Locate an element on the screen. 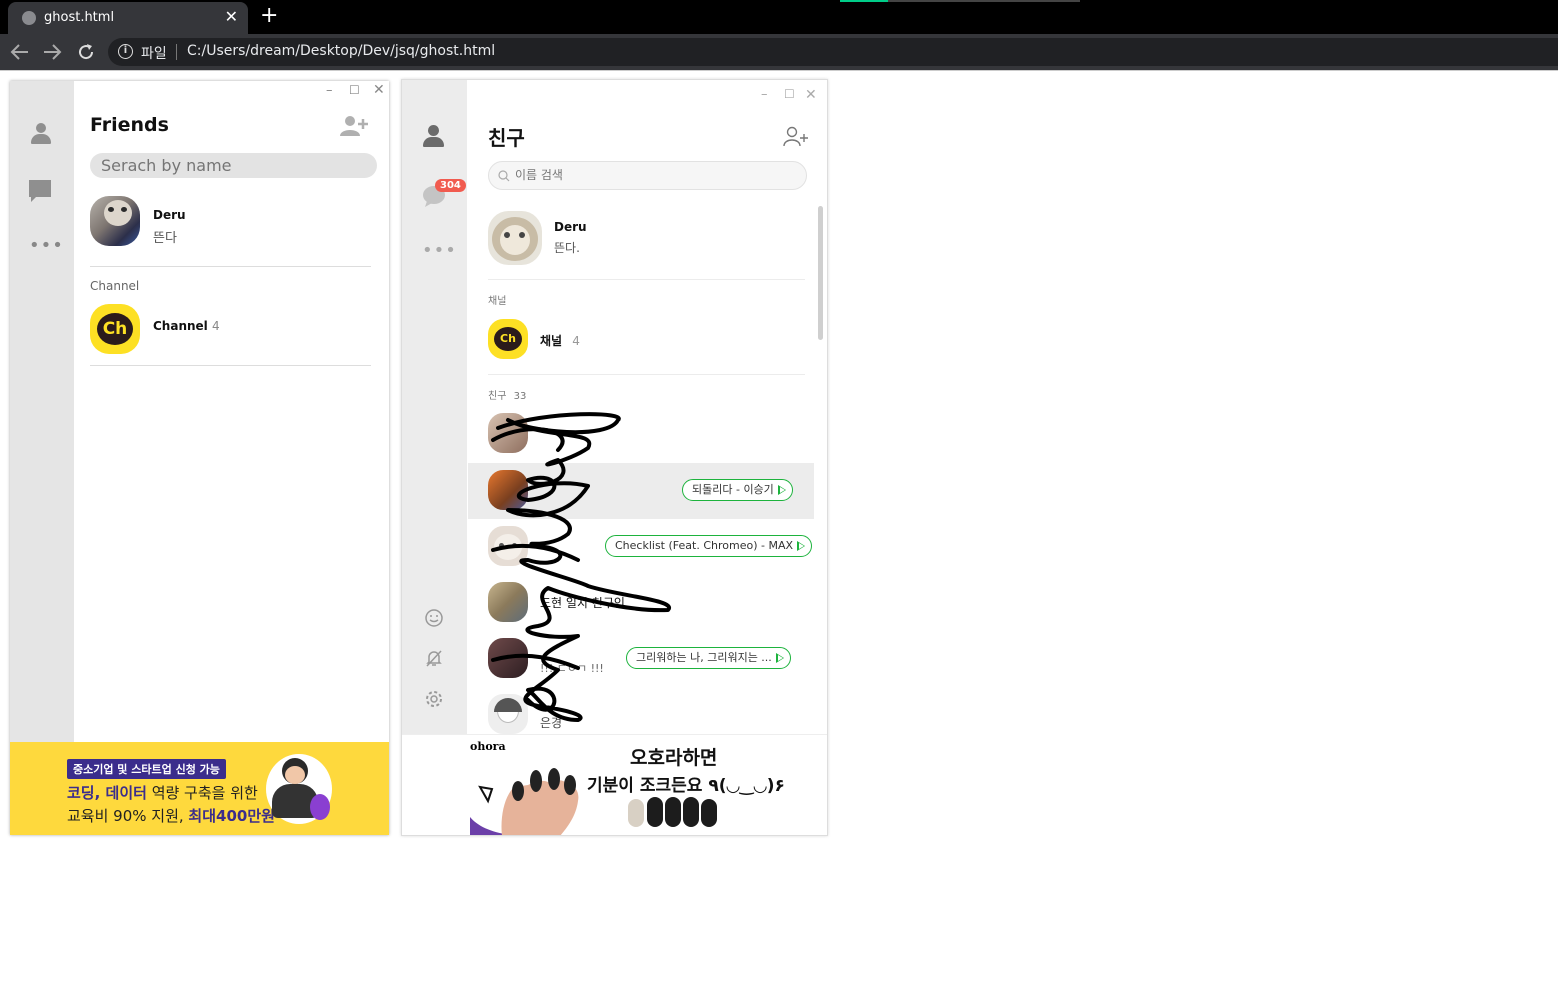  sidebar: 304 ••• is located at coordinates (434, 407).